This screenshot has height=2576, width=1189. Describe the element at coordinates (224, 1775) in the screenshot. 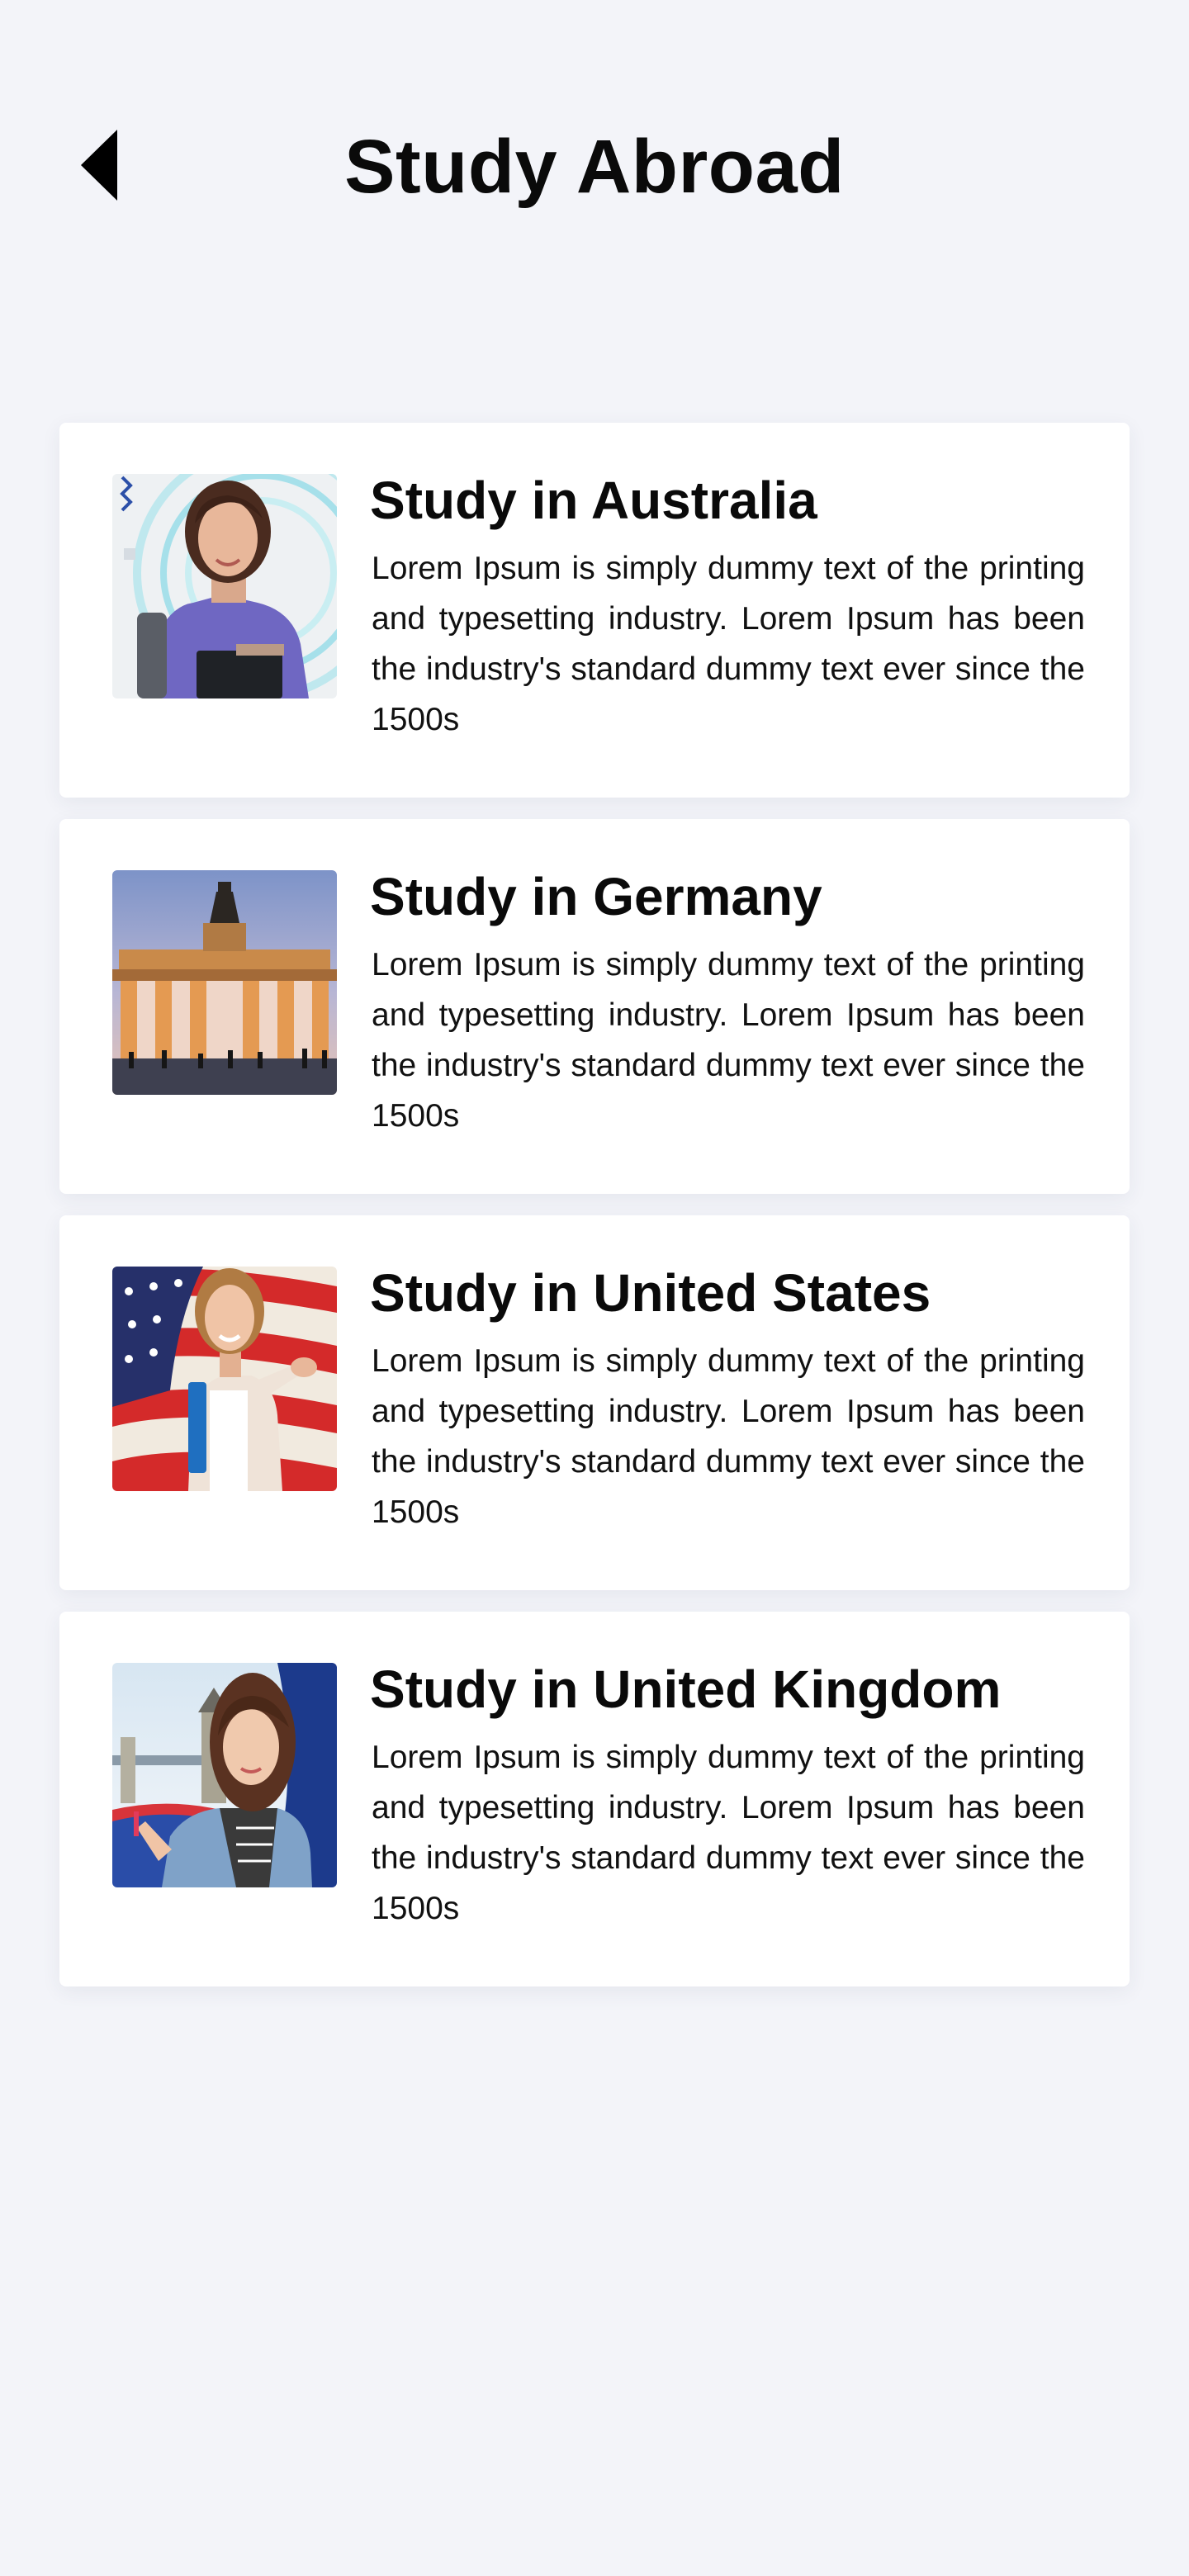

I see `student-tower-bridge-photo` at that location.